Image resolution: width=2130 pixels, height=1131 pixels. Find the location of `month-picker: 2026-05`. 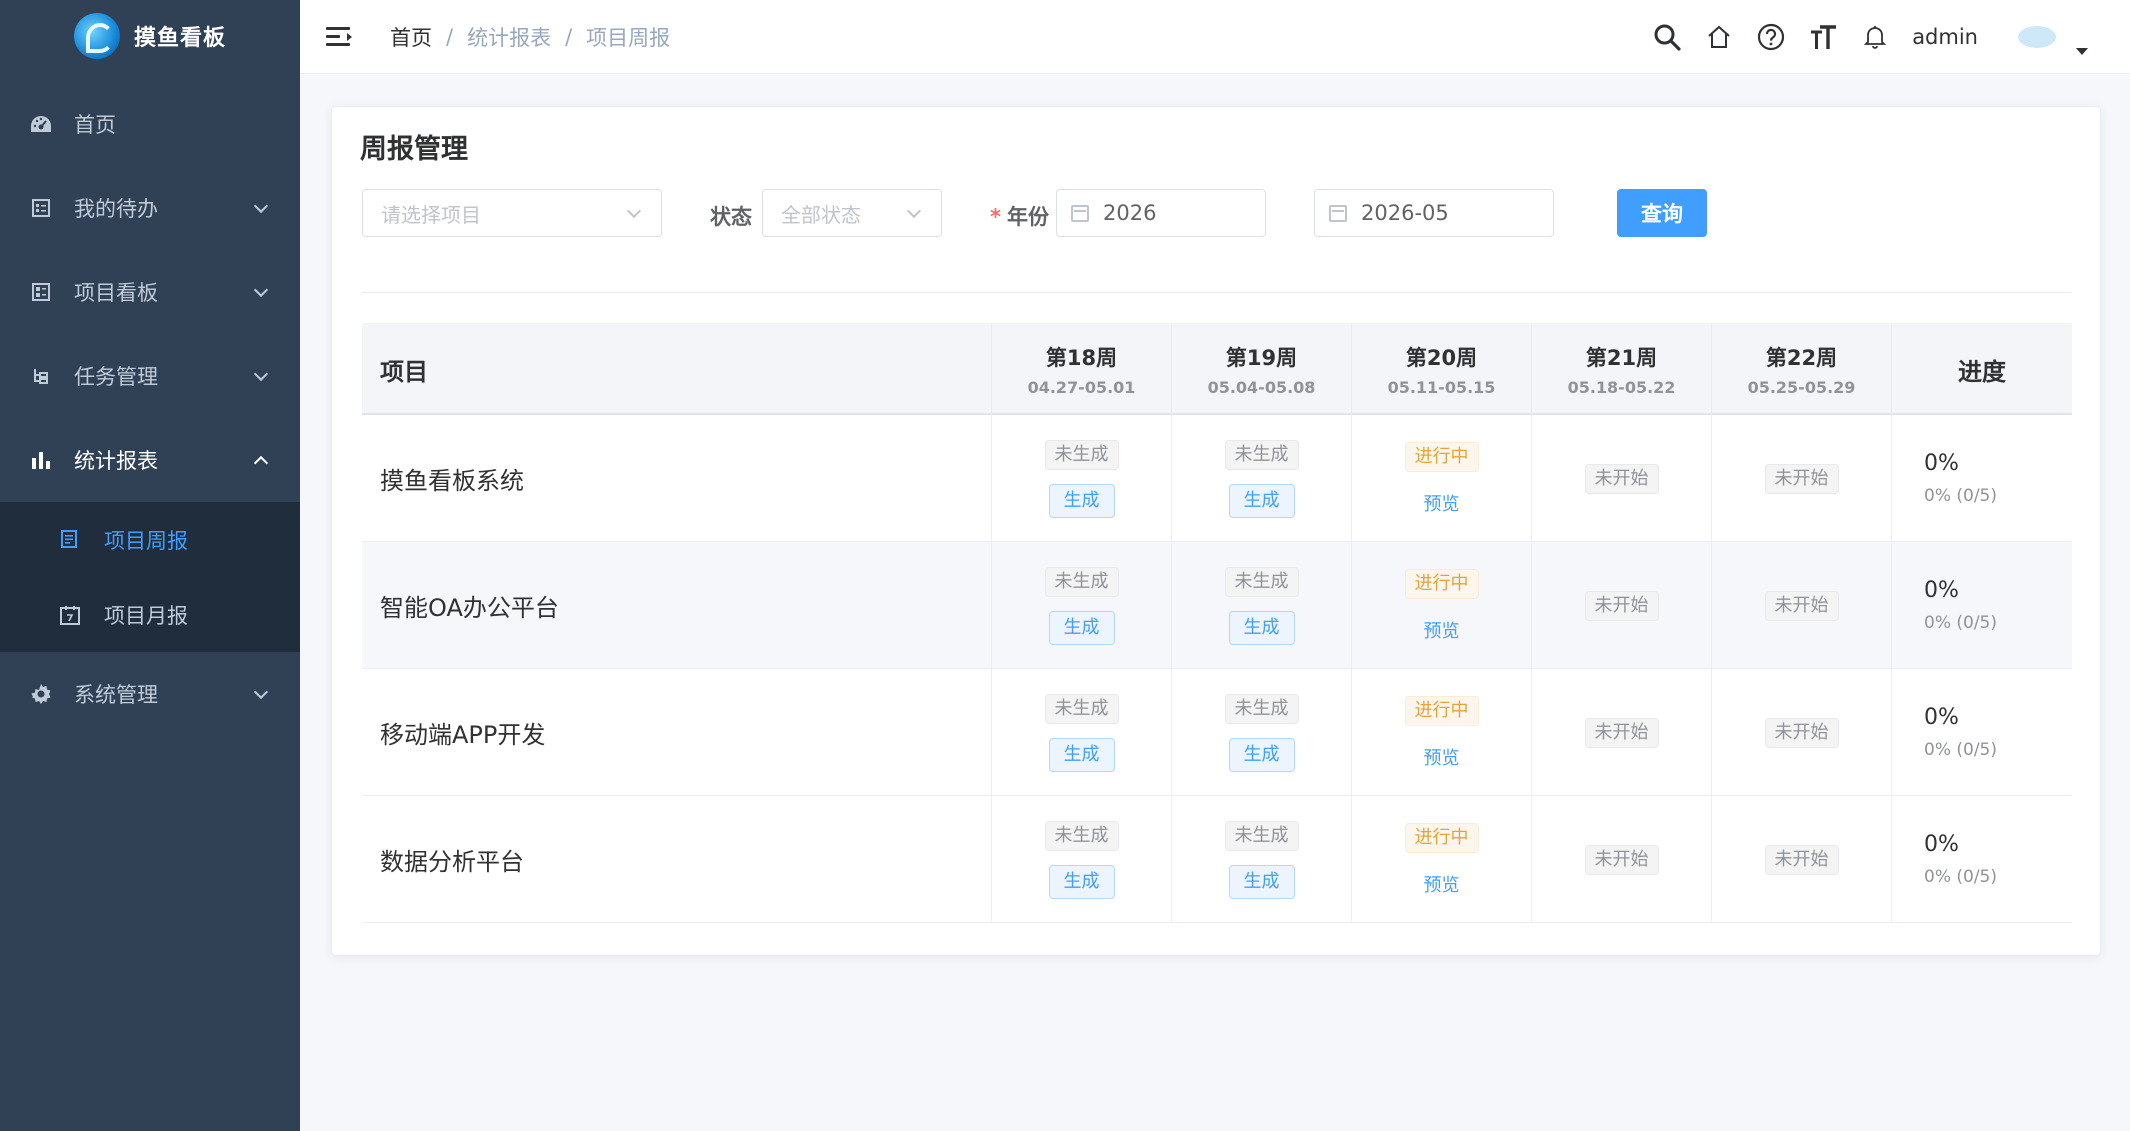

month-picker: 2026-05 is located at coordinates (1434, 213).